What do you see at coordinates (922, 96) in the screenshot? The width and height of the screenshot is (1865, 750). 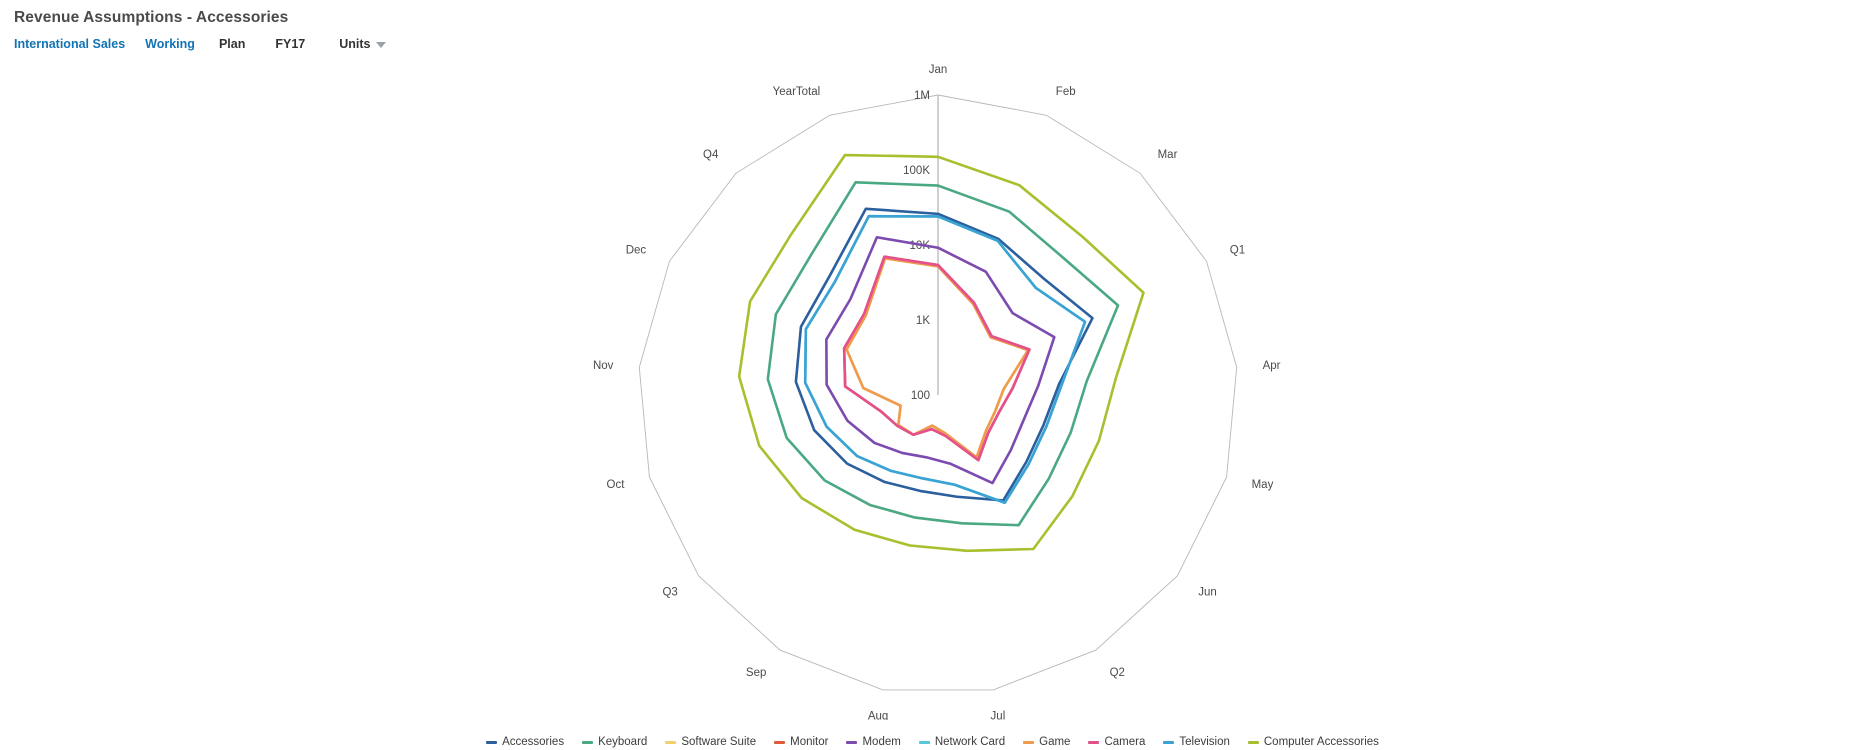 I see `radial-tick-label-1M: 1M` at bounding box center [922, 96].